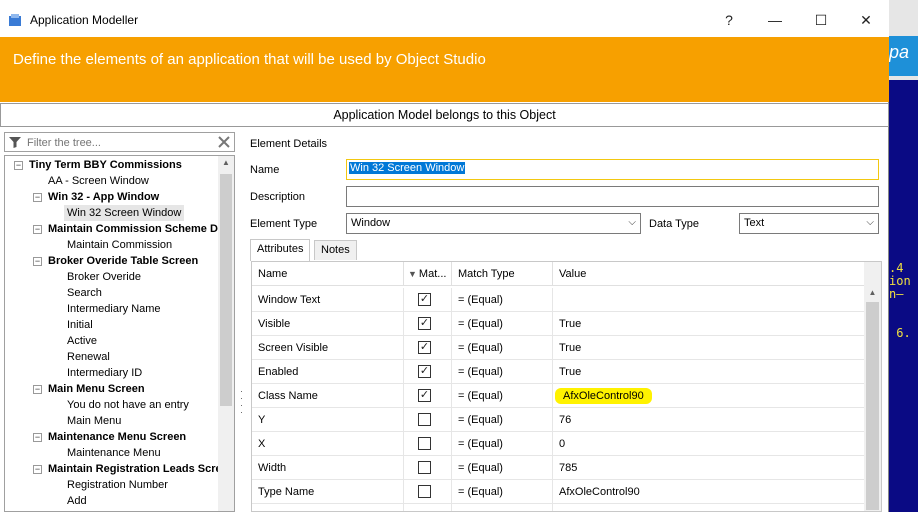 This screenshot has width=918, height=512. I want to click on tree-node: Win 32 - App Window, so click(103, 197).